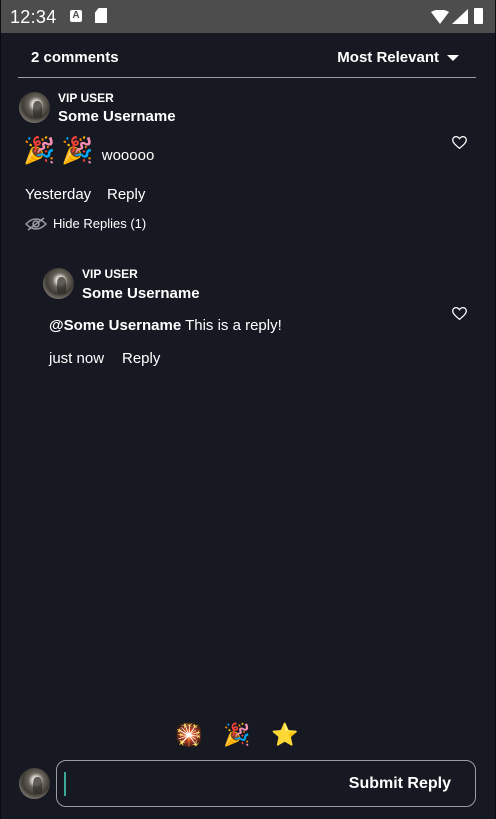 The image size is (496, 819). What do you see at coordinates (284, 735) in the screenshot?
I see `star-emoji-button: ⭐` at bounding box center [284, 735].